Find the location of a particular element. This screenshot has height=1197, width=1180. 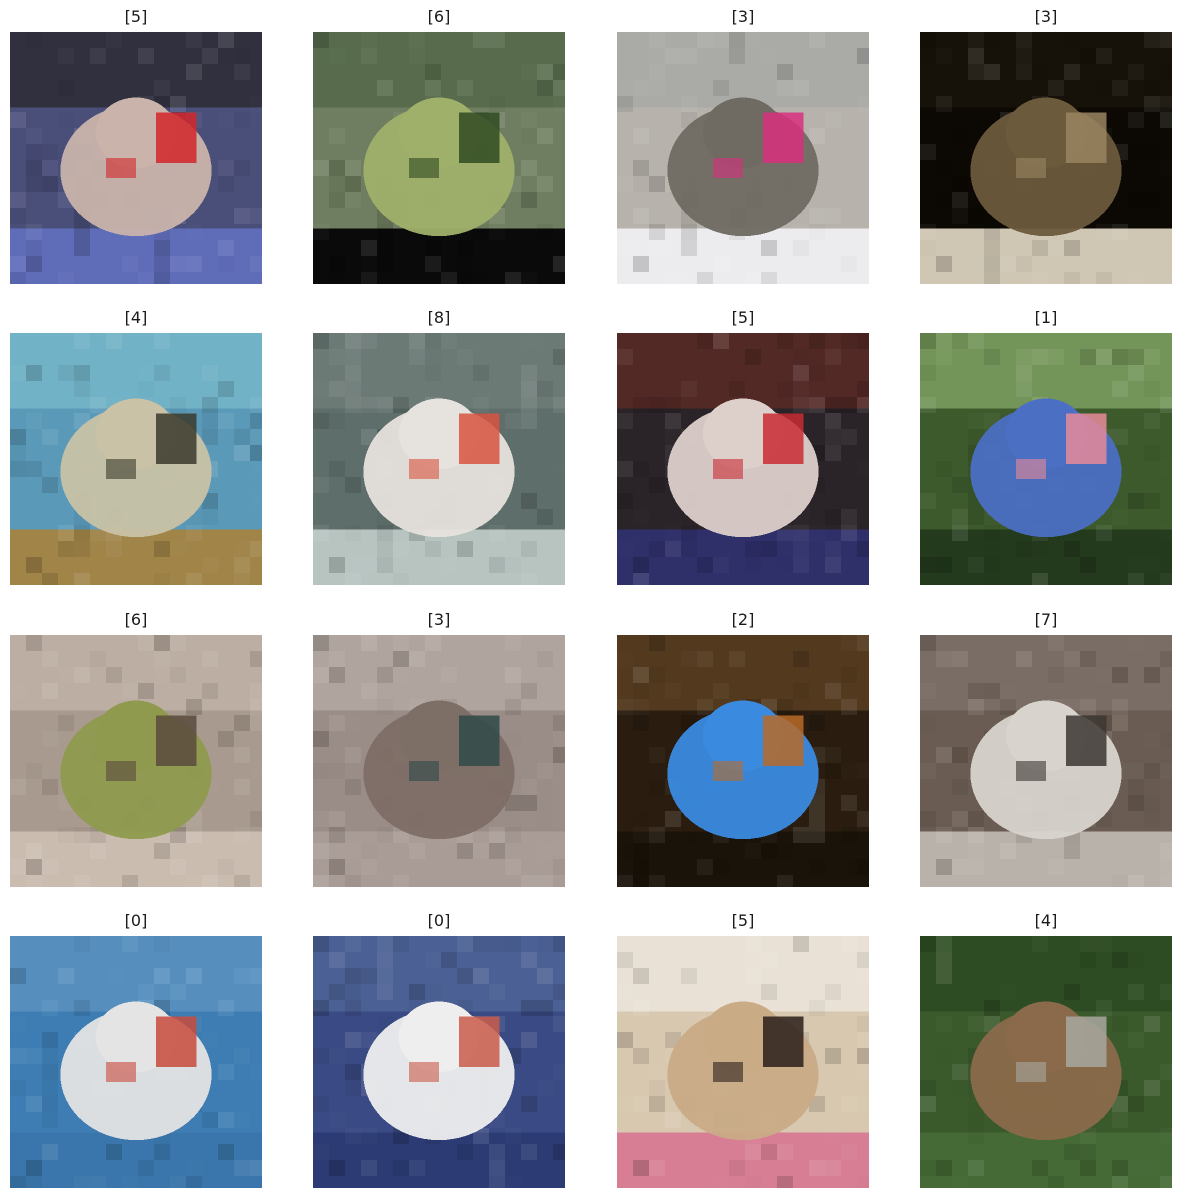

image-cell: [1] is located at coordinates (1046, 445).